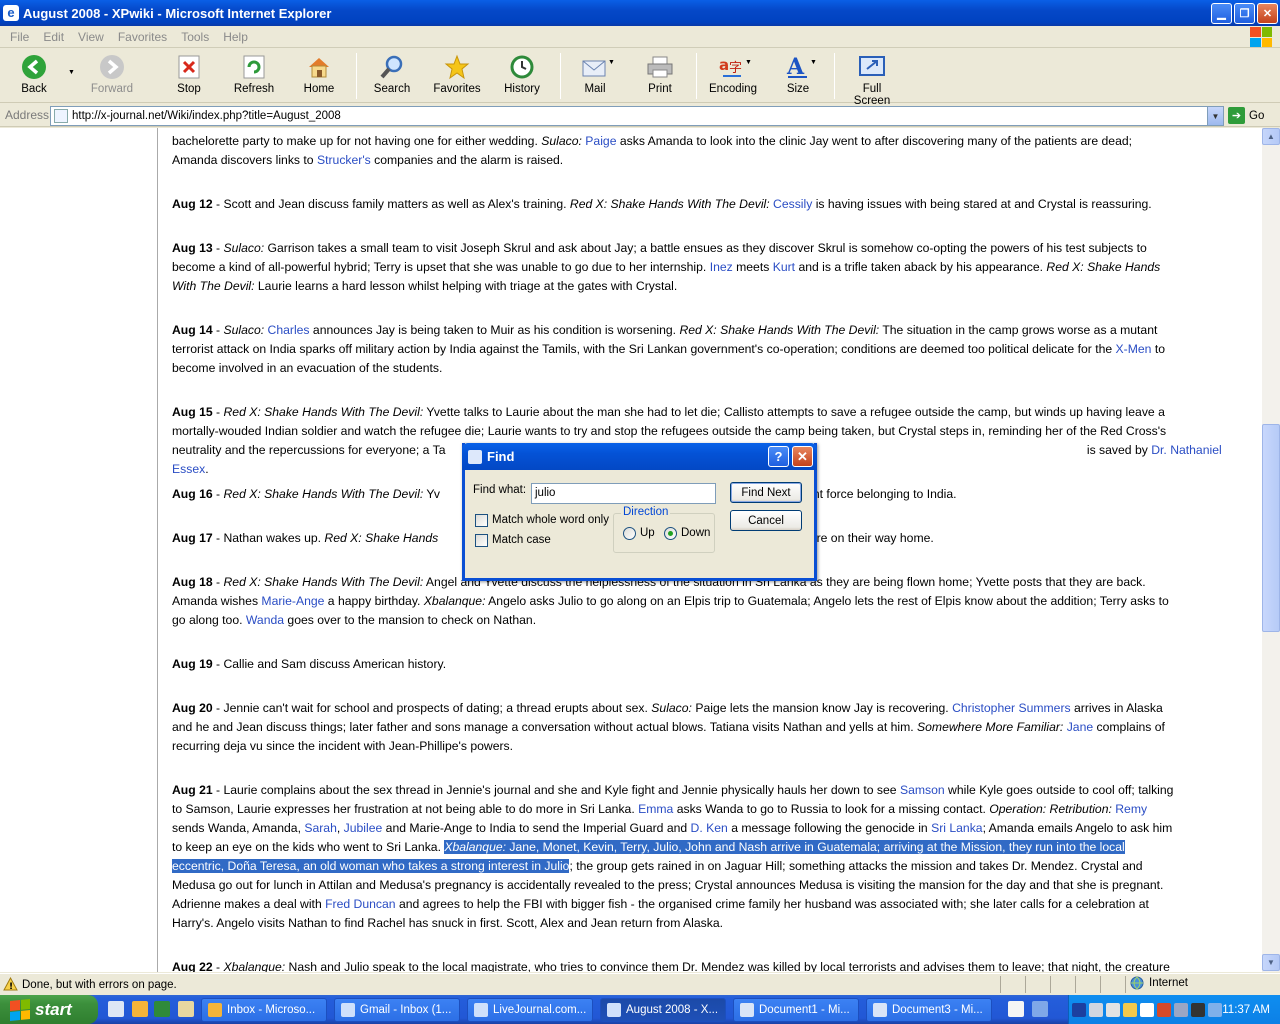 The width and height of the screenshot is (1280, 1024). Describe the element at coordinates (1271, 528) in the screenshot. I see `scroll-thumb` at that location.